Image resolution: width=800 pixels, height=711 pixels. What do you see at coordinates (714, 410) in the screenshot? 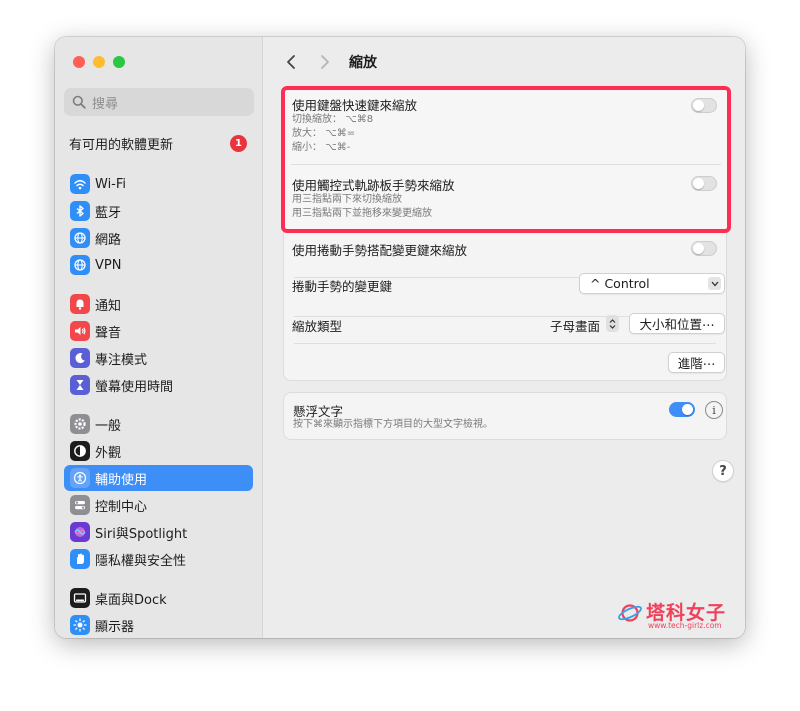
I see `info-icon: i` at bounding box center [714, 410].